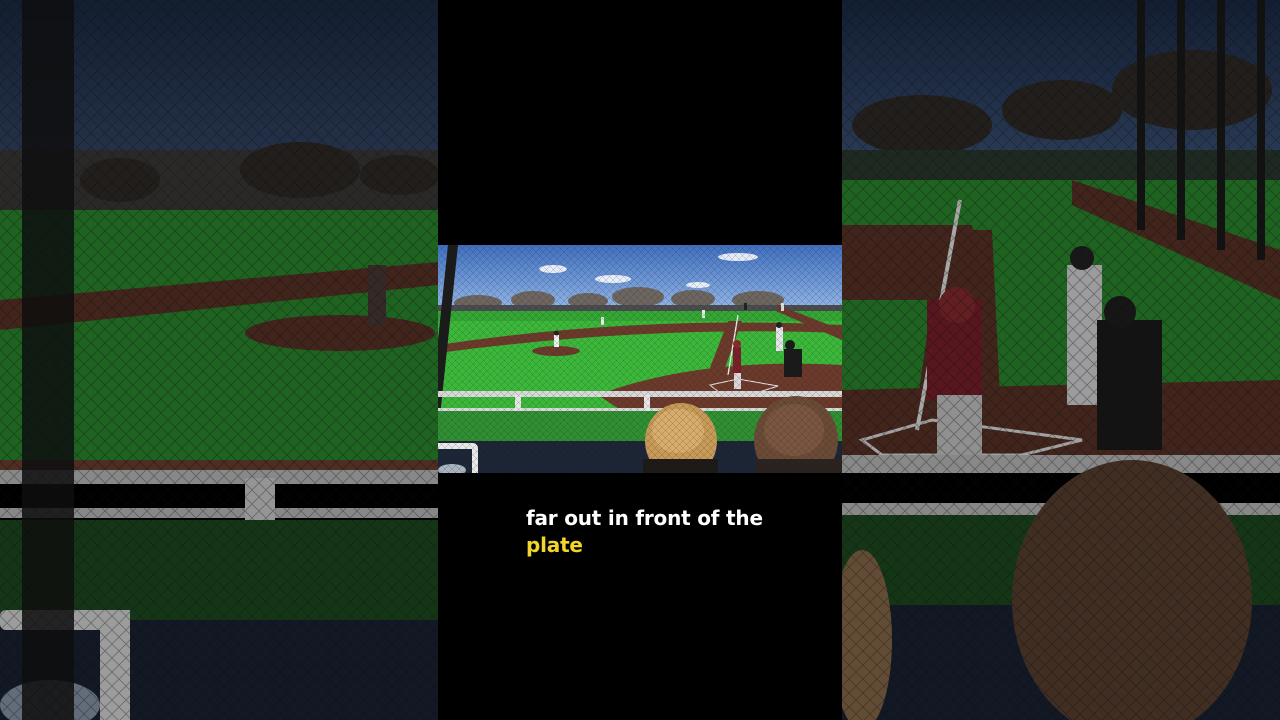 The width and height of the screenshot is (1280, 720). I want to click on caption-line-2-highlight: plate, so click(554, 545).